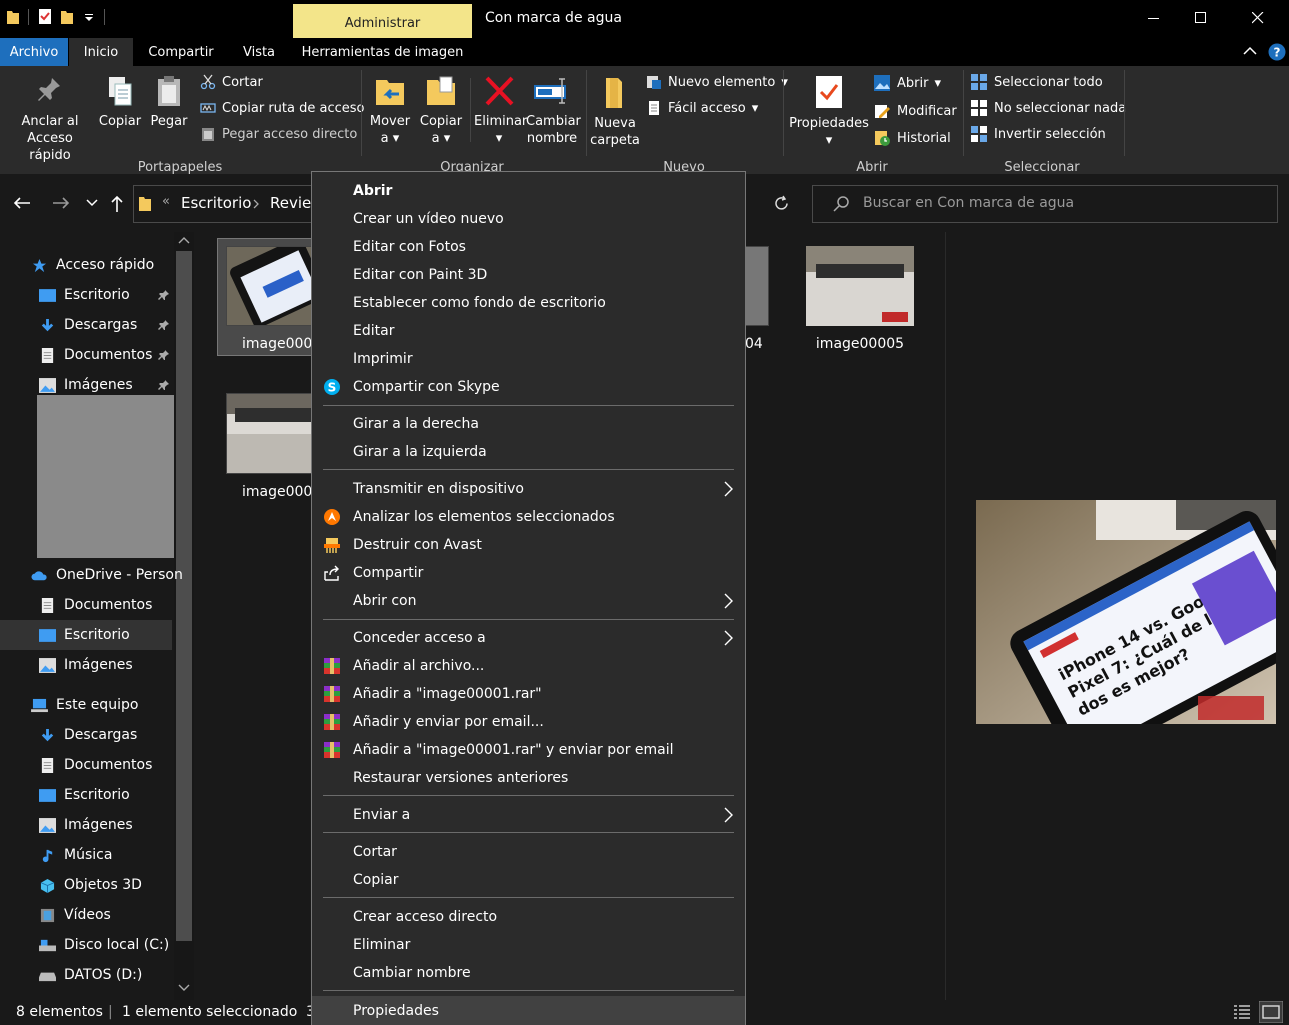  What do you see at coordinates (22, 203) in the screenshot?
I see `back-arrow-icon` at bounding box center [22, 203].